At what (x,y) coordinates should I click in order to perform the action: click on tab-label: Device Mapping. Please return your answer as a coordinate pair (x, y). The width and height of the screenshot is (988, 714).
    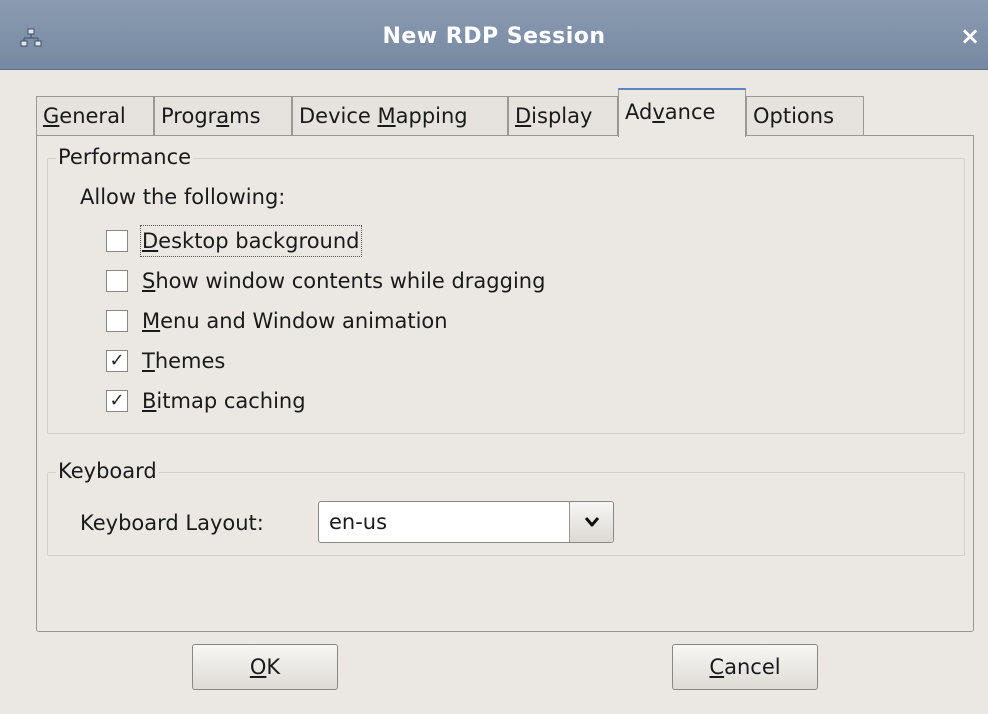
    Looking at the image, I should click on (383, 116).